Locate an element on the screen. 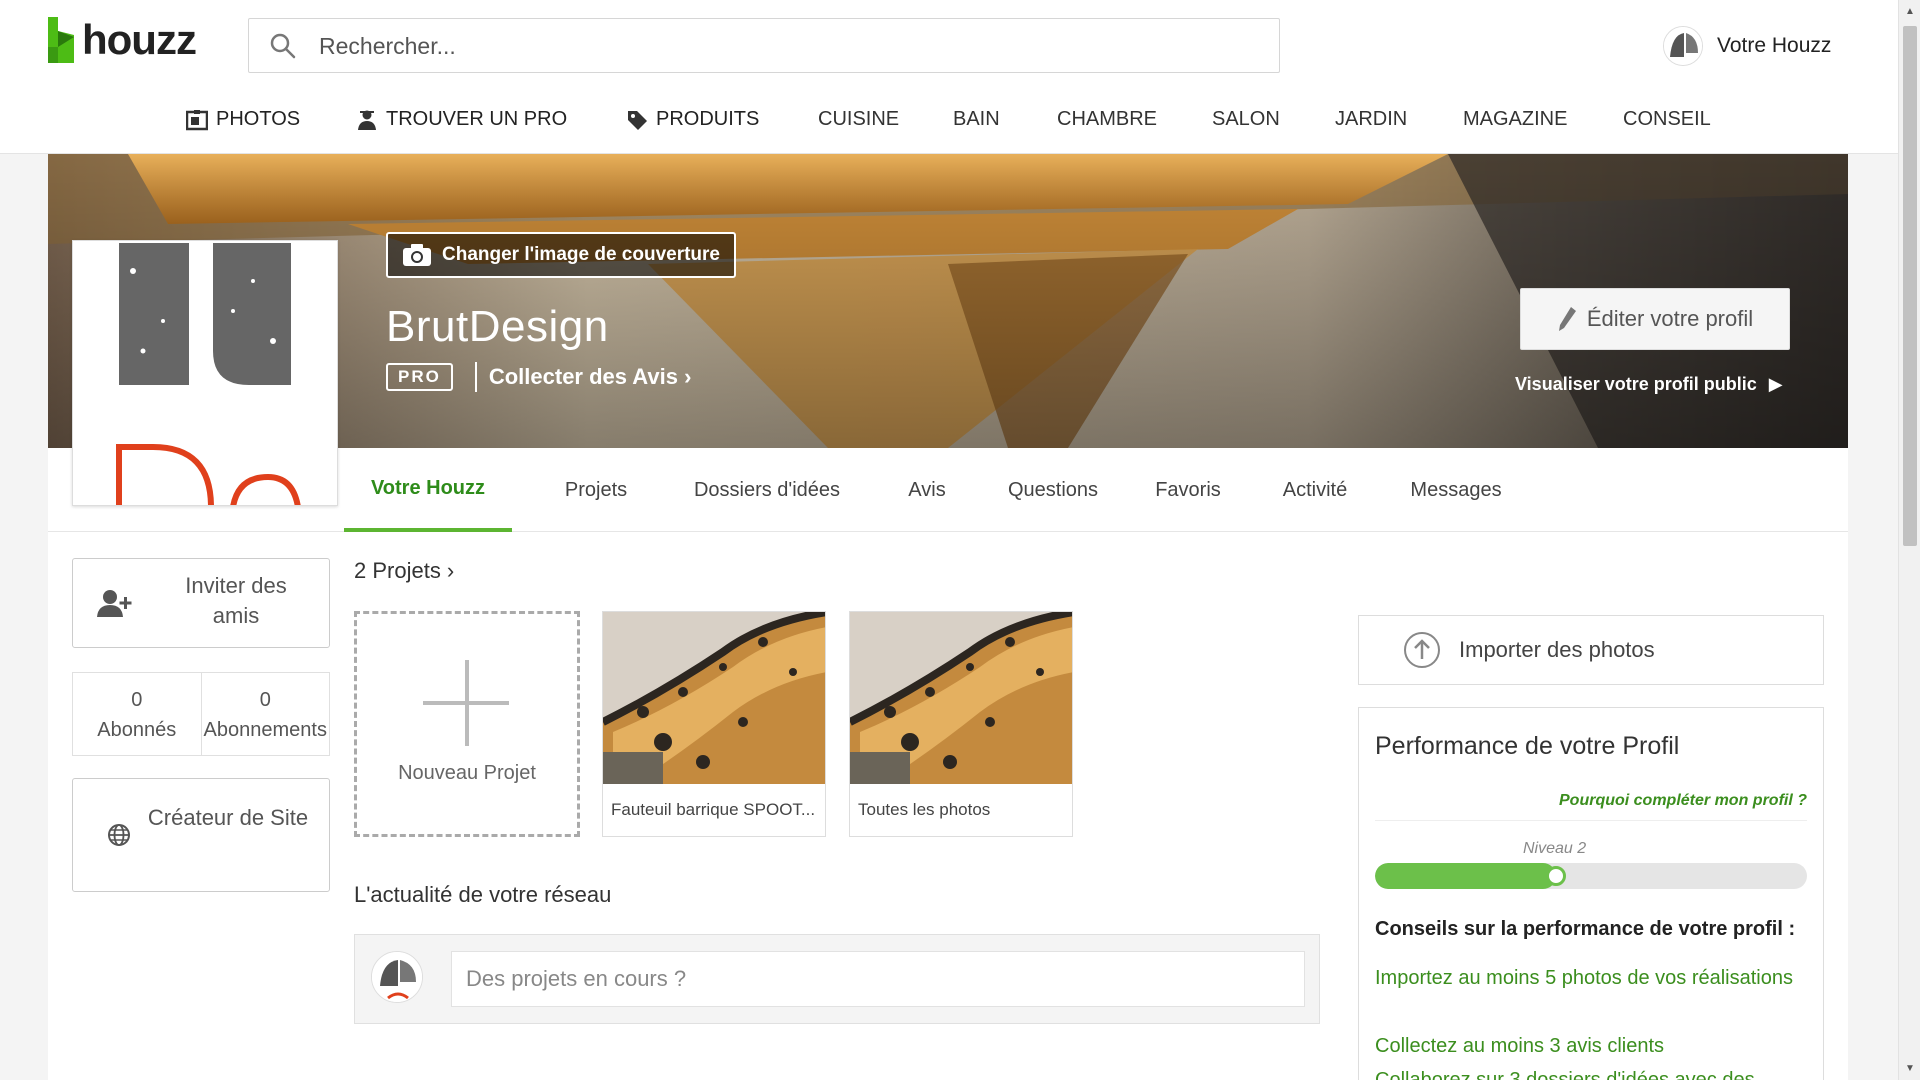 This screenshot has width=1920, height=1080. nav-products: PRODUITS is located at coordinates (692, 119).